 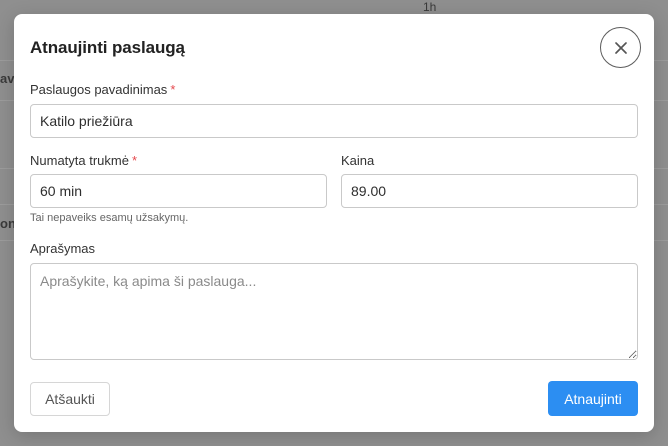 I want to click on description-label: Aprašymas, so click(x=62, y=248).